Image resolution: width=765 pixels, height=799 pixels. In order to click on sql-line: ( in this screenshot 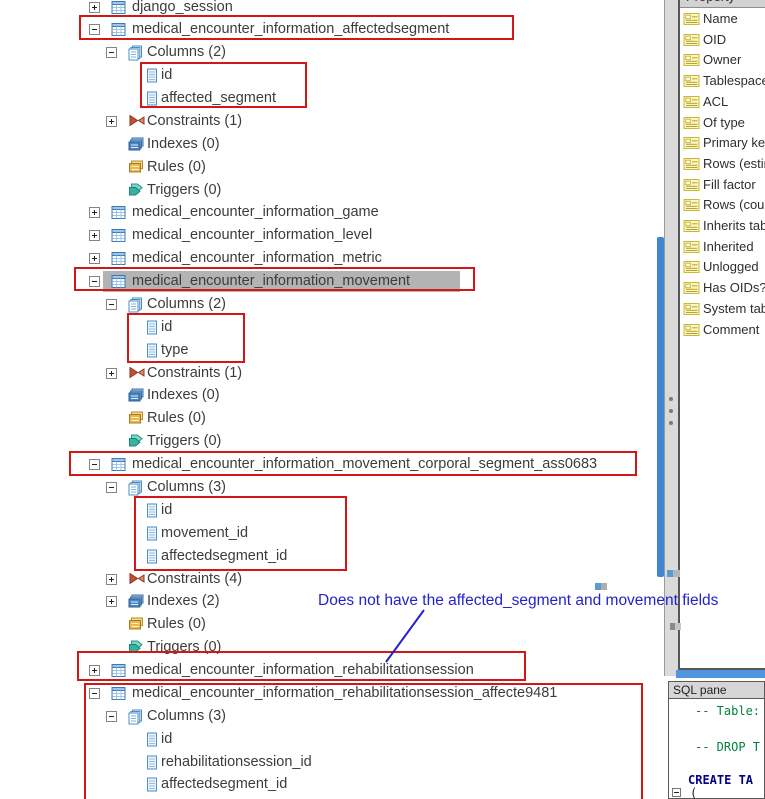, I will do `click(694, 792)`.